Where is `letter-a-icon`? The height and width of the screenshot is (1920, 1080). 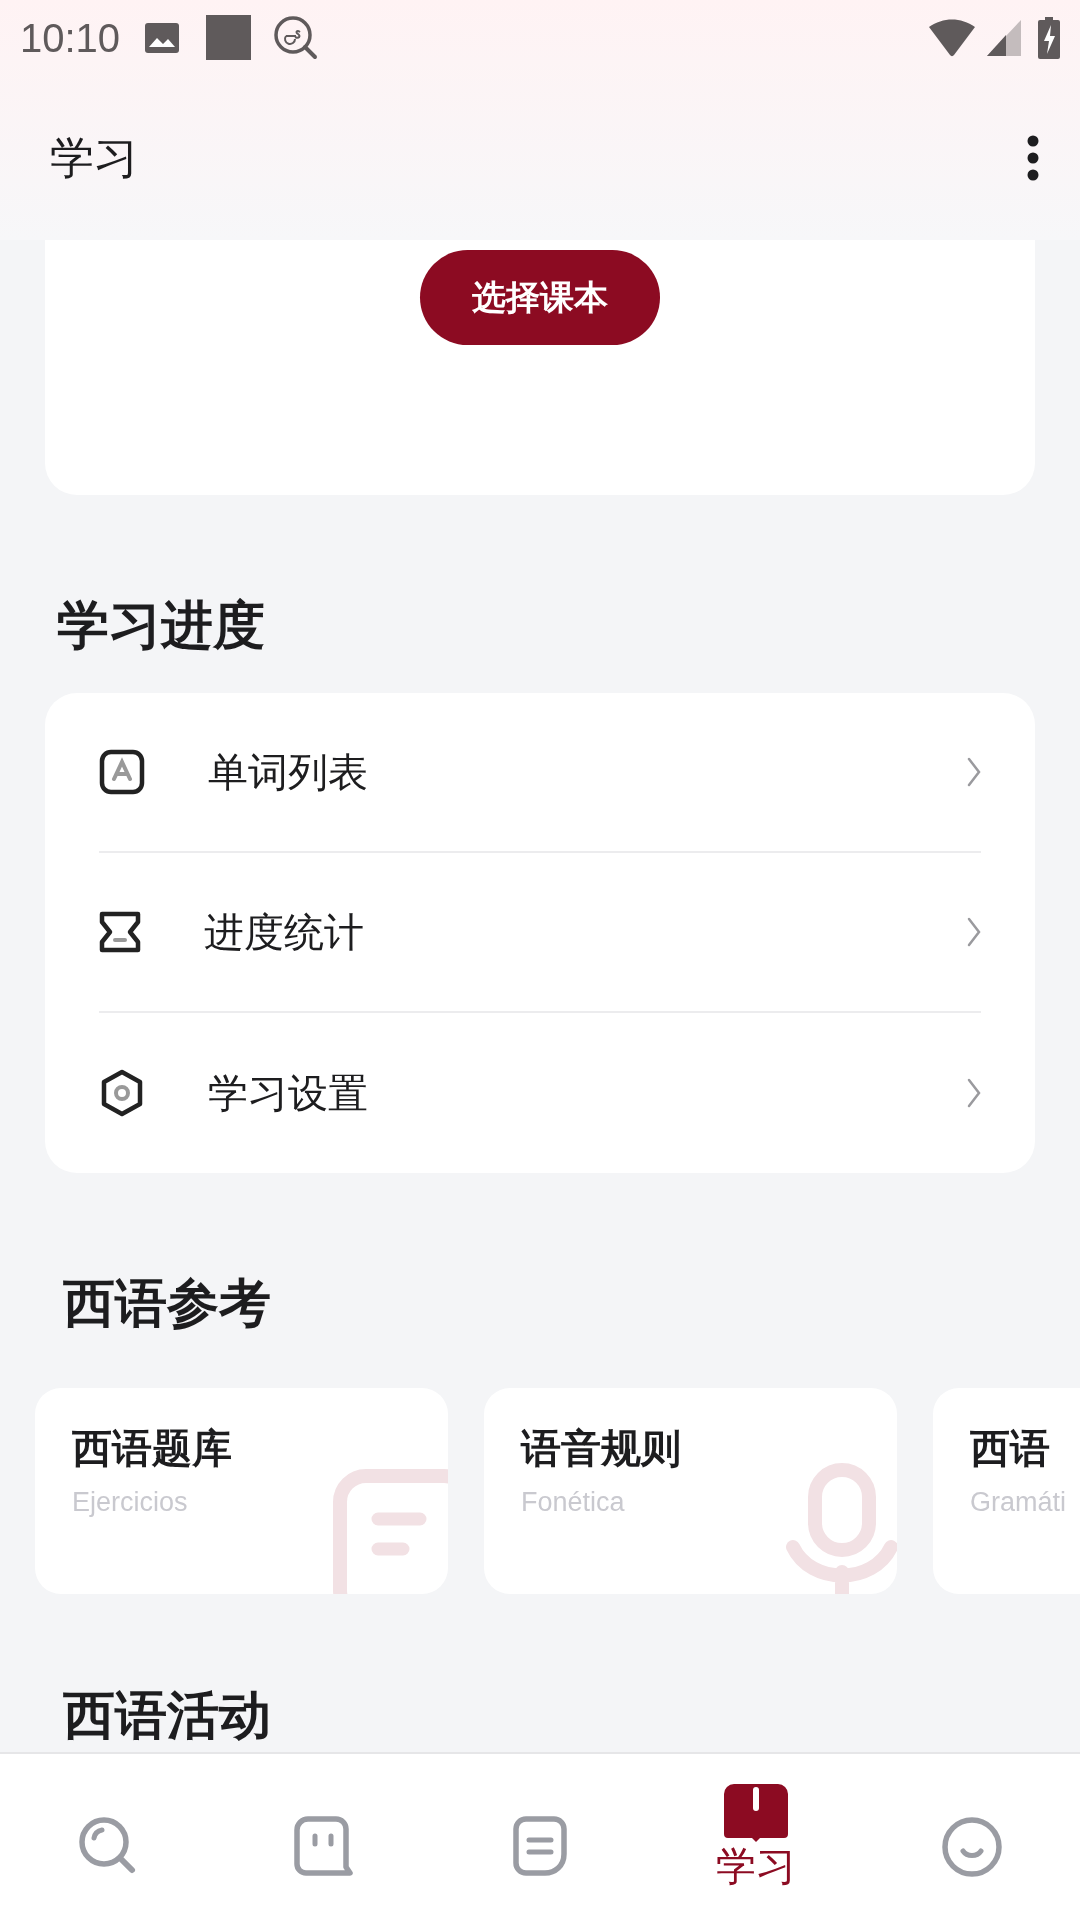 letter-a-icon is located at coordinates (122, 772).